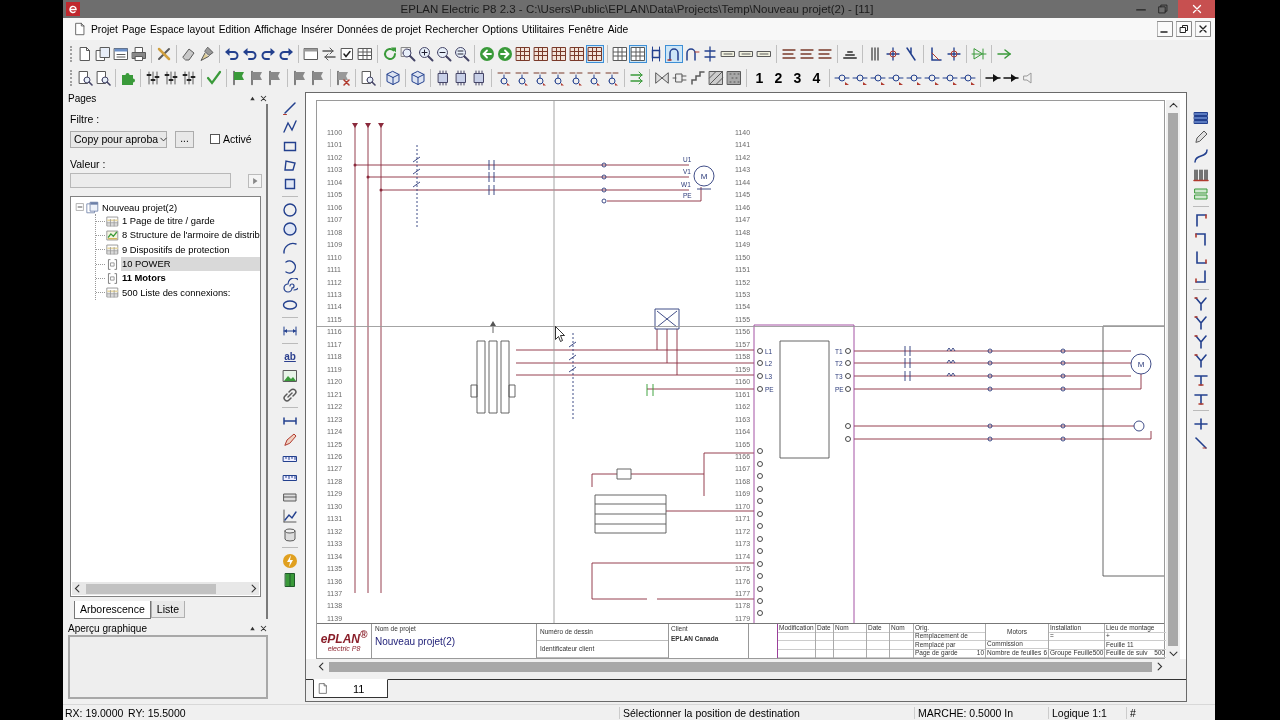 This screenshot has height=720, width=1280. What do you see at coordinates (797, 78) in the screenshot?
I see `number-button: 3` at bounding box center [797, 78].